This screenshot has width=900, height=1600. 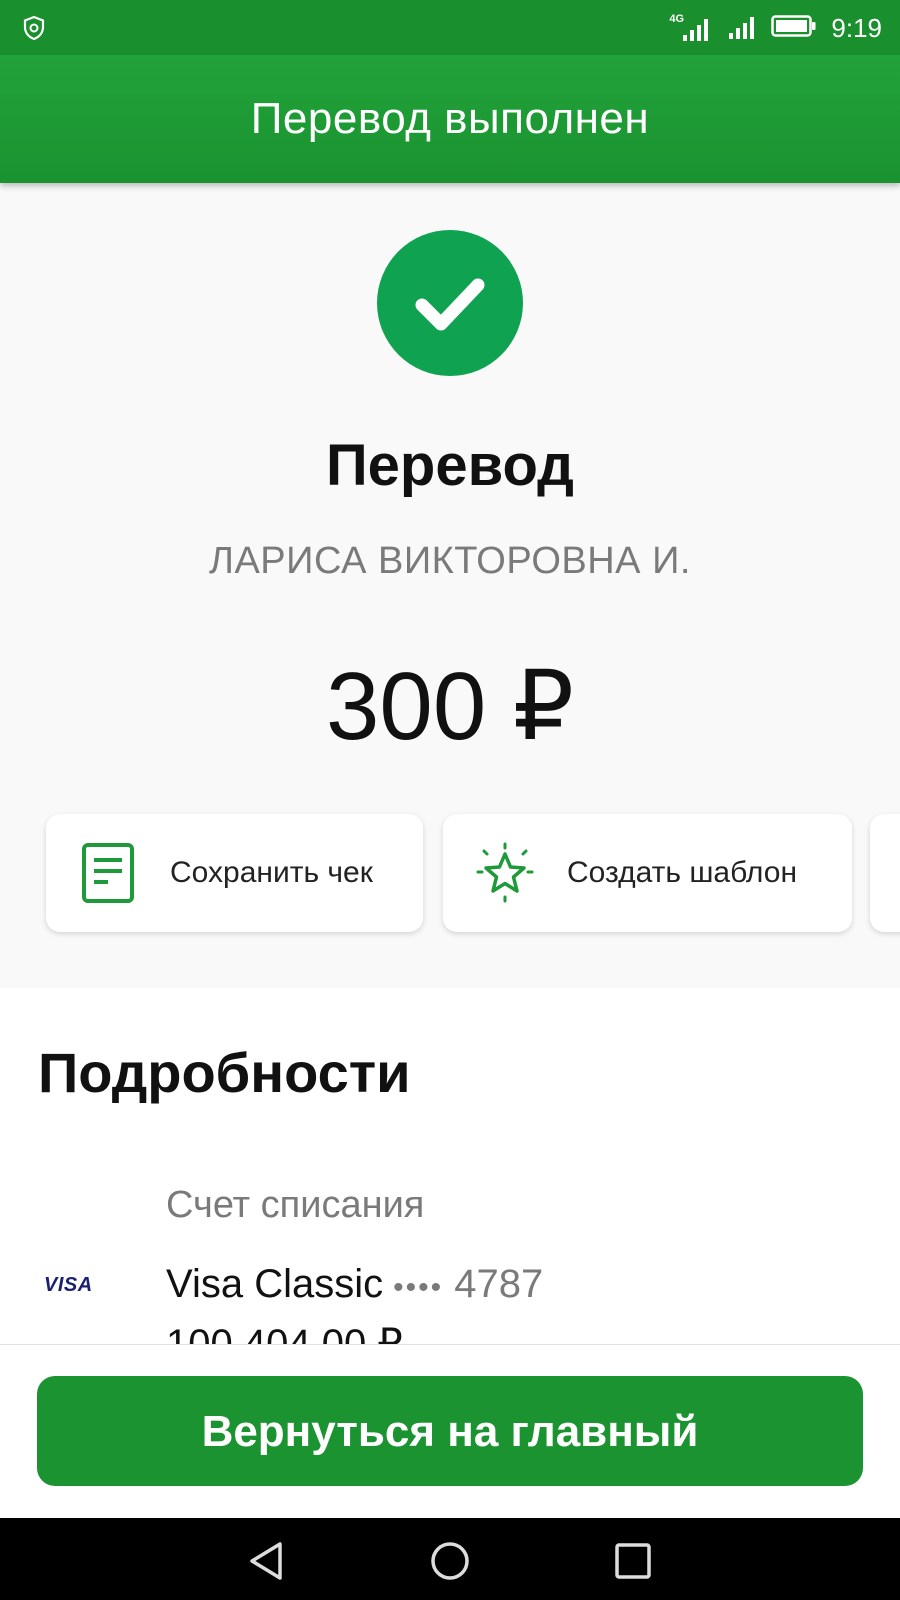 I want to click on home-icon, so click(x=450, y=1561).